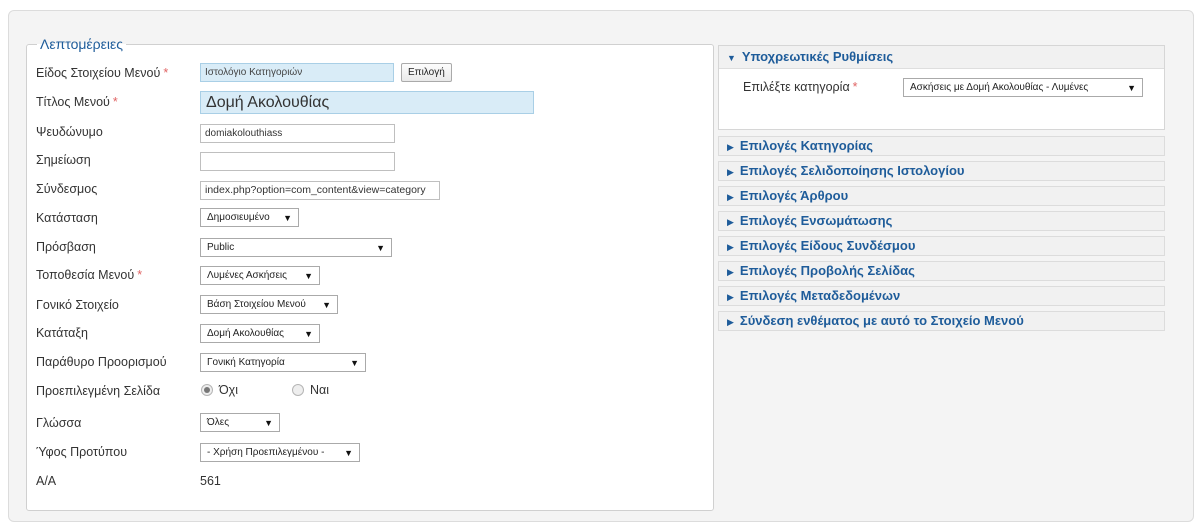  Describe the element at coordinates (941, 146) in the screenshot. I see `accordion-category-options: ▶ Επιλογές Κατηγορίας` at that location.